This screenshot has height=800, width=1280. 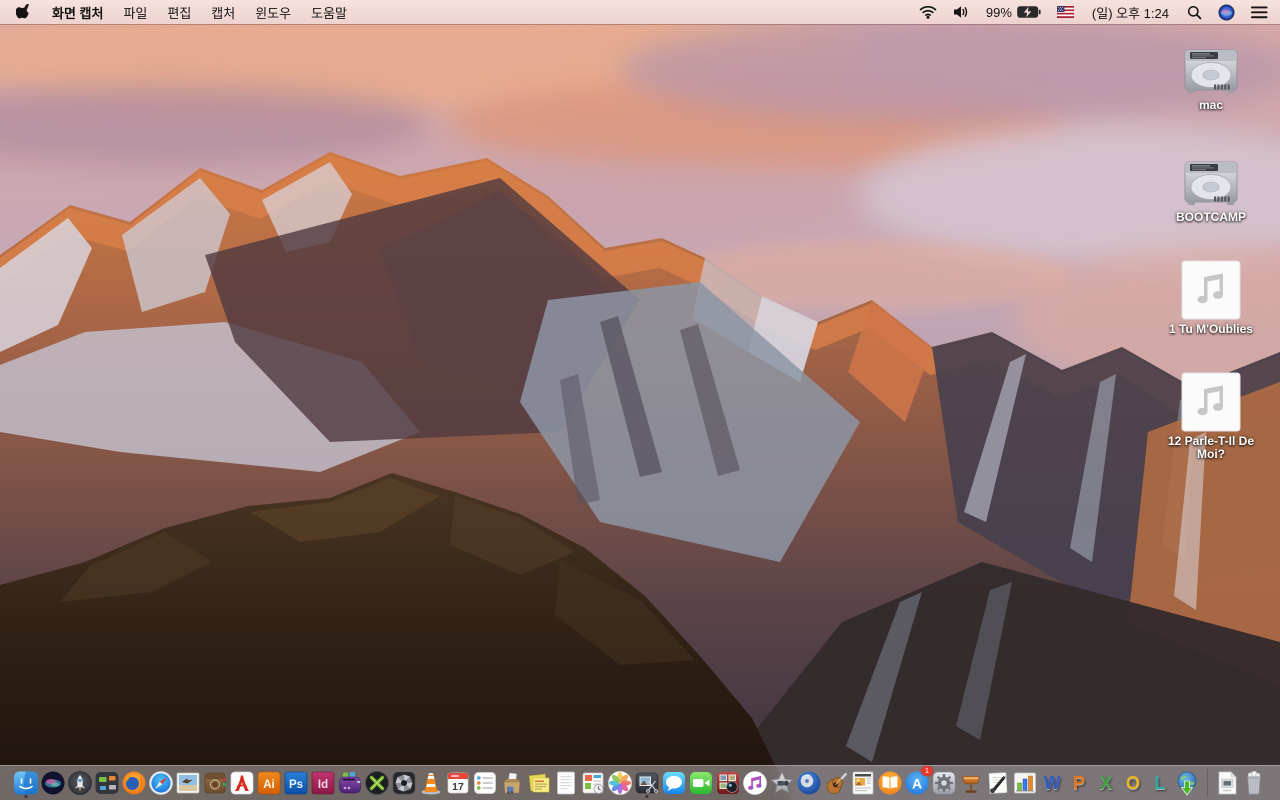 I want to click on dock-icon-archive-utility, so click(x=512, y=783).